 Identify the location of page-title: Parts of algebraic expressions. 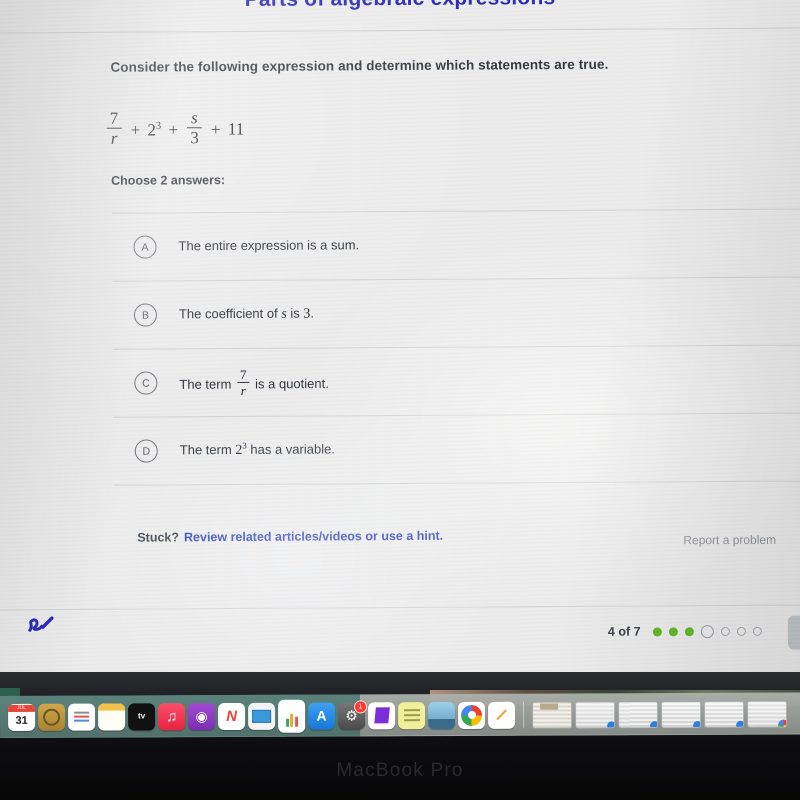
(400, 6).